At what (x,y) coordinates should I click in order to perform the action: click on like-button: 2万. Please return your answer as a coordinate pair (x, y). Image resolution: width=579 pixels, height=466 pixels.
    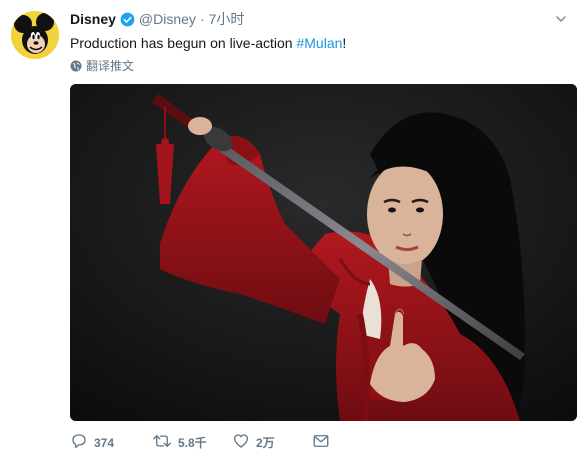
    Looking at the image, I should click on (272, 442).